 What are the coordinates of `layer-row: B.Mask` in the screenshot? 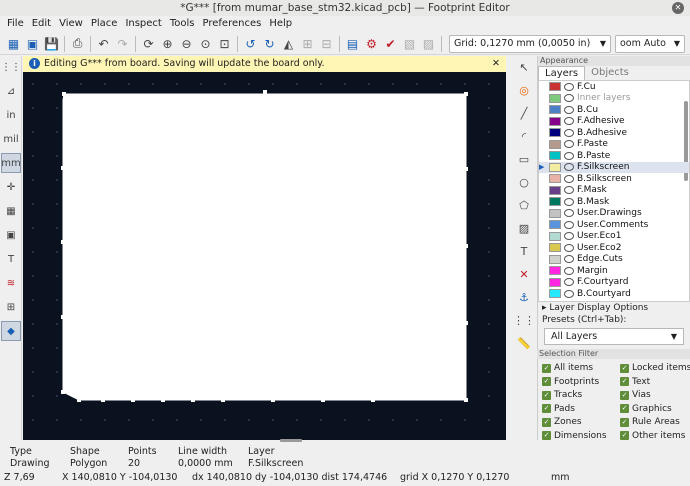 It's located at (614, 202).